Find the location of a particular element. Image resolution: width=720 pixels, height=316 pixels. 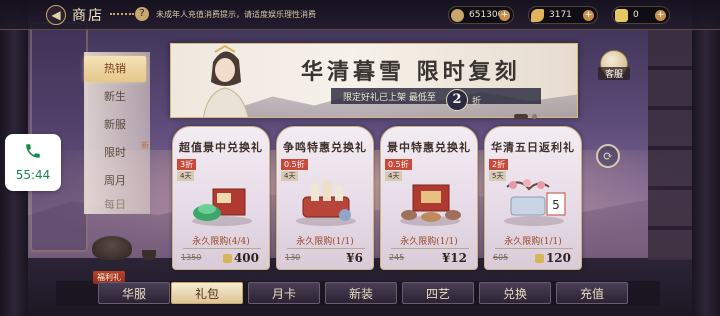

add-coin-button: + is located at coordinates (504, 15).